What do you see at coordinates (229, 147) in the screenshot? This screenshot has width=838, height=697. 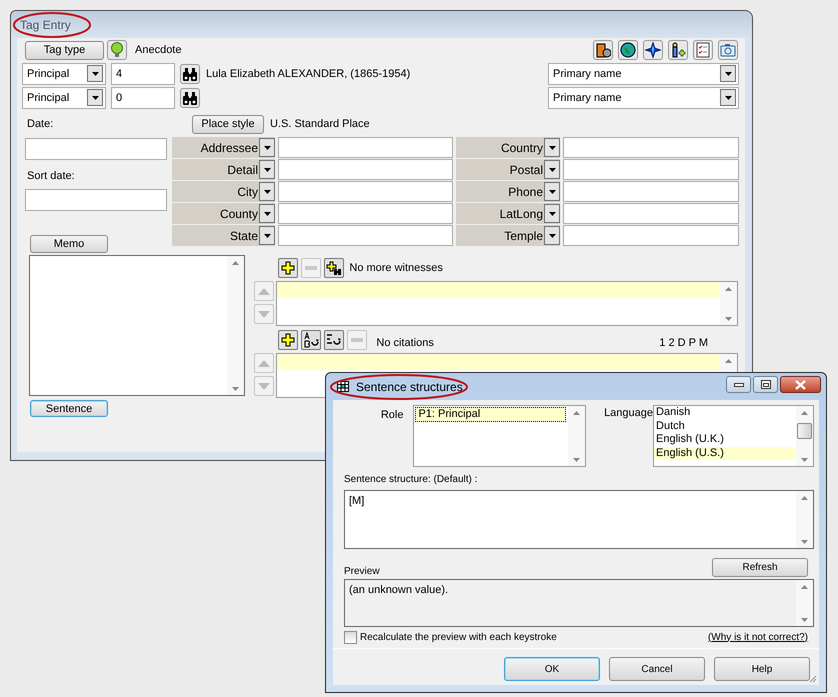 I see `place-field-name: Addressee` at bounding box center [229, 147].